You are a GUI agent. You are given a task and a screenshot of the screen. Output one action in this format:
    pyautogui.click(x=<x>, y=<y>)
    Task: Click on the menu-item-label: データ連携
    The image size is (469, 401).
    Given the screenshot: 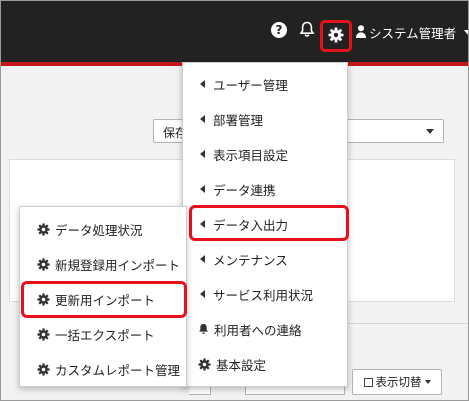 What is the action you would take?
    pyautogui.click(x=244, y=190)
    